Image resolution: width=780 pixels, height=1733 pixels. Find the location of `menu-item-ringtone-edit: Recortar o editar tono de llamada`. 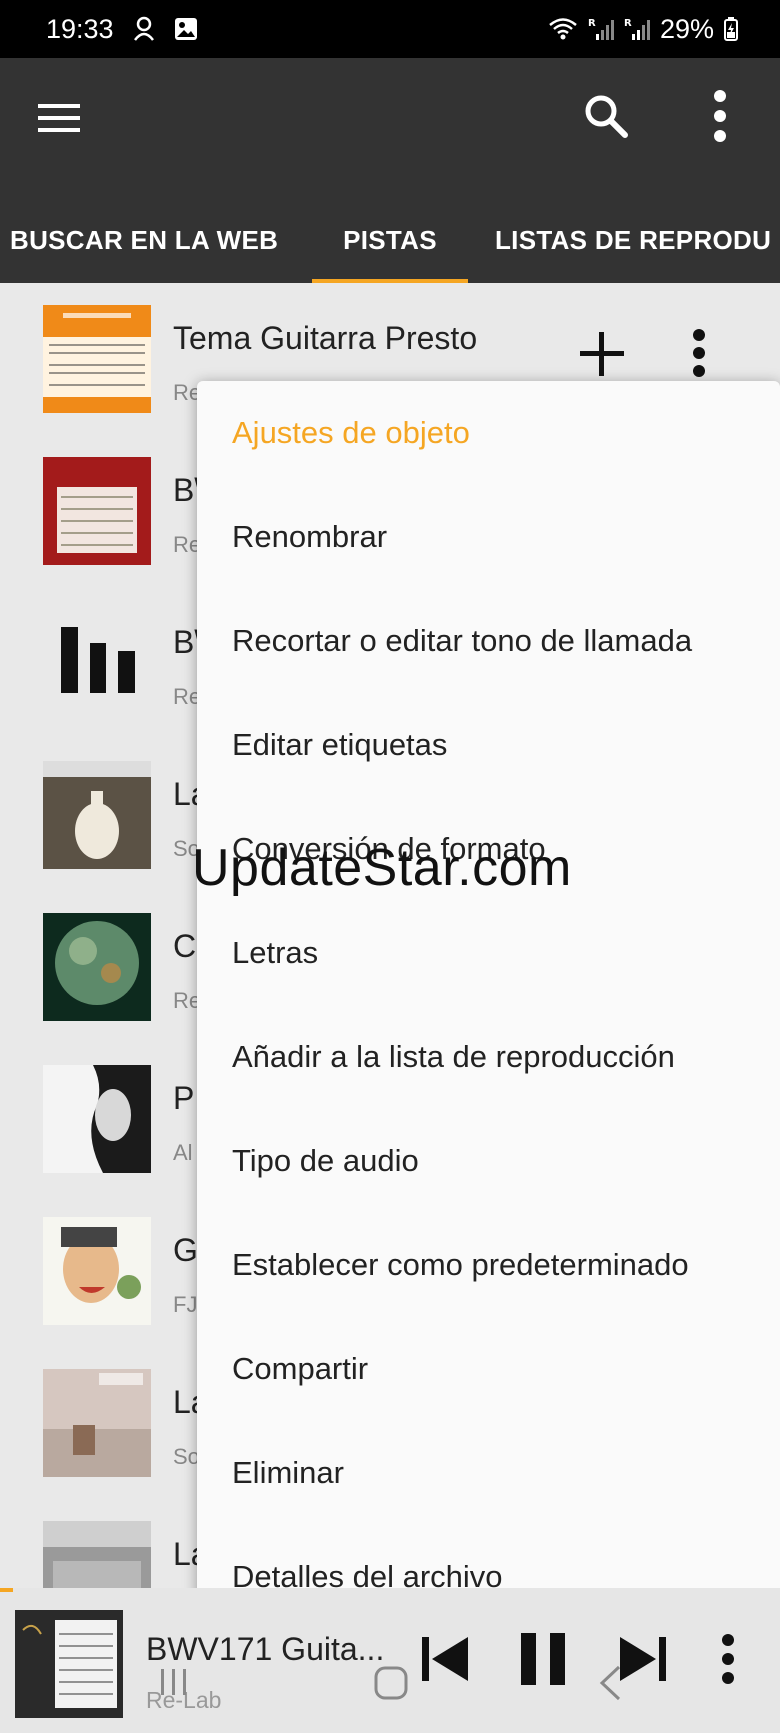

menu-item-ringtone-edit: Recortar o editar tono de llamada is located at coordinates (502, 641).